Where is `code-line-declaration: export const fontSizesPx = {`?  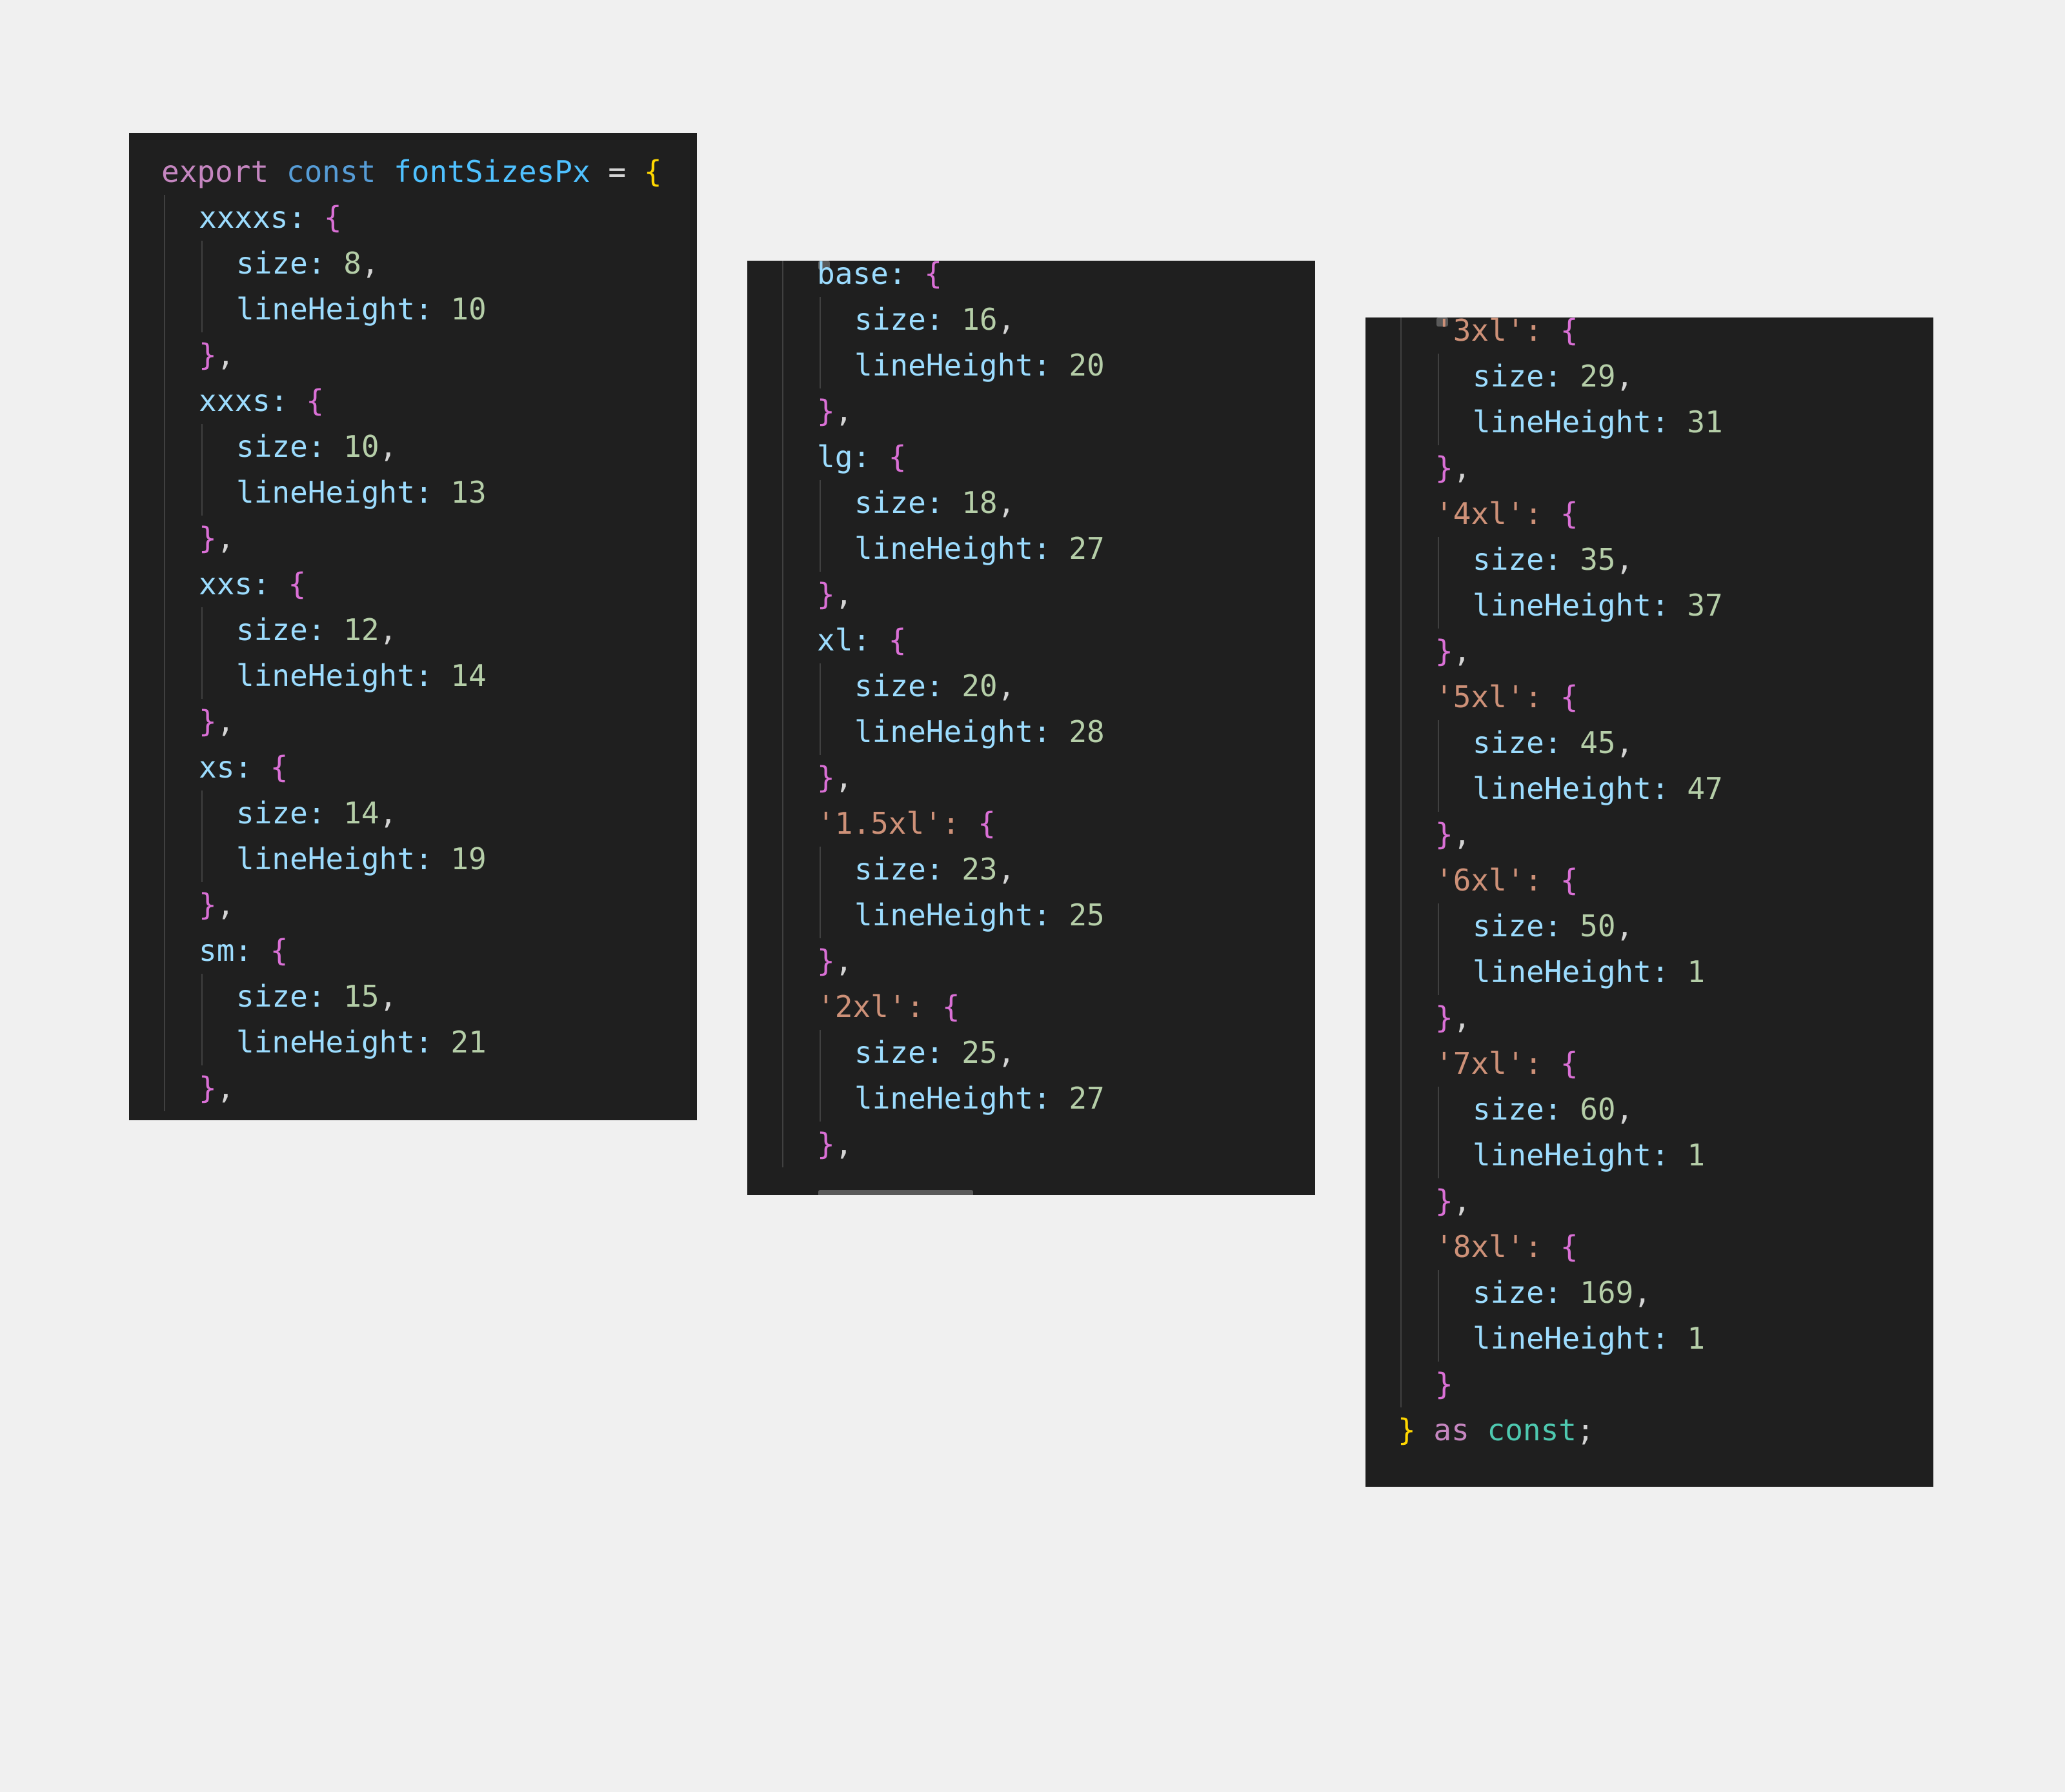
code-line-declaration: export const fontSizesPx = { is located at coordinates (411, 172).